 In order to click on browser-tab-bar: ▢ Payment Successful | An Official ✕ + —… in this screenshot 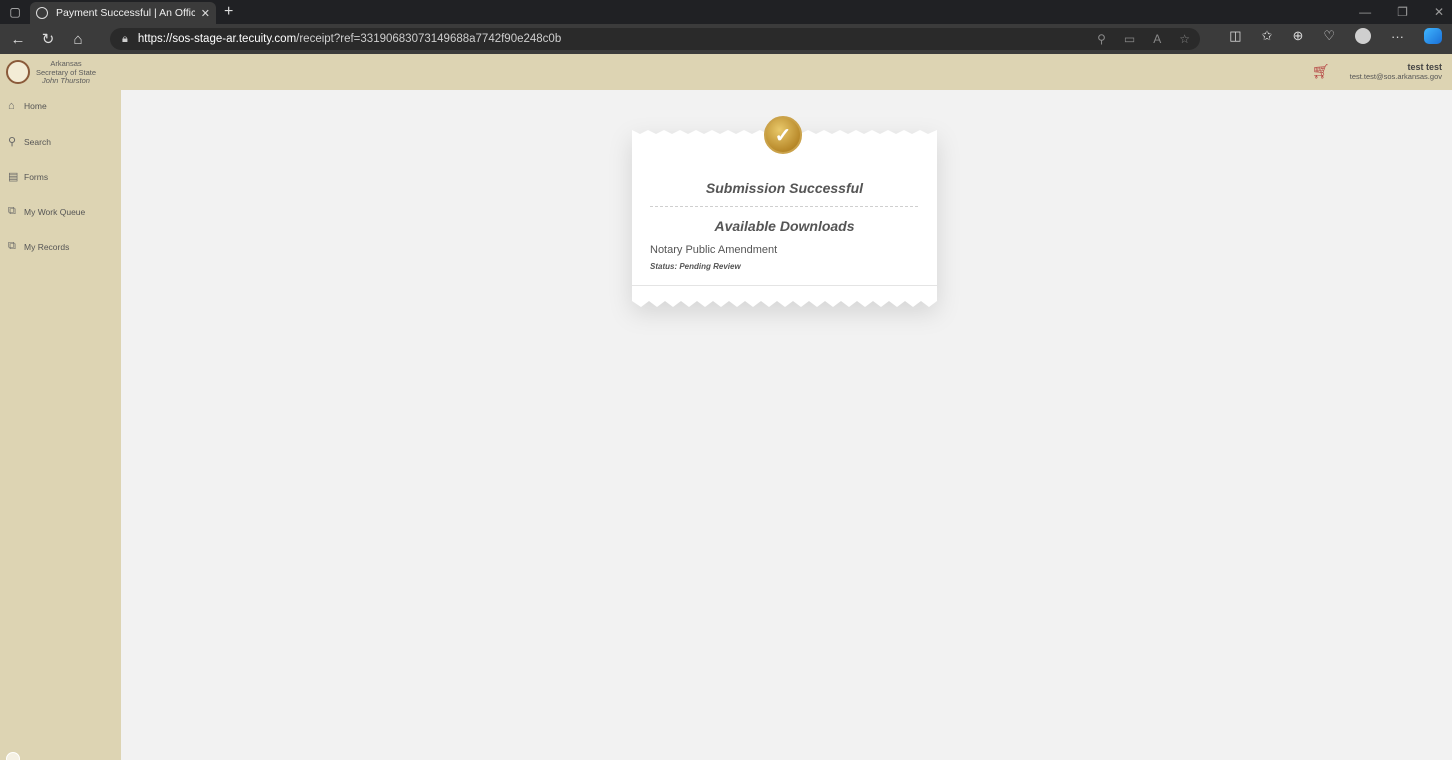, I will do `click(726, 12)`.